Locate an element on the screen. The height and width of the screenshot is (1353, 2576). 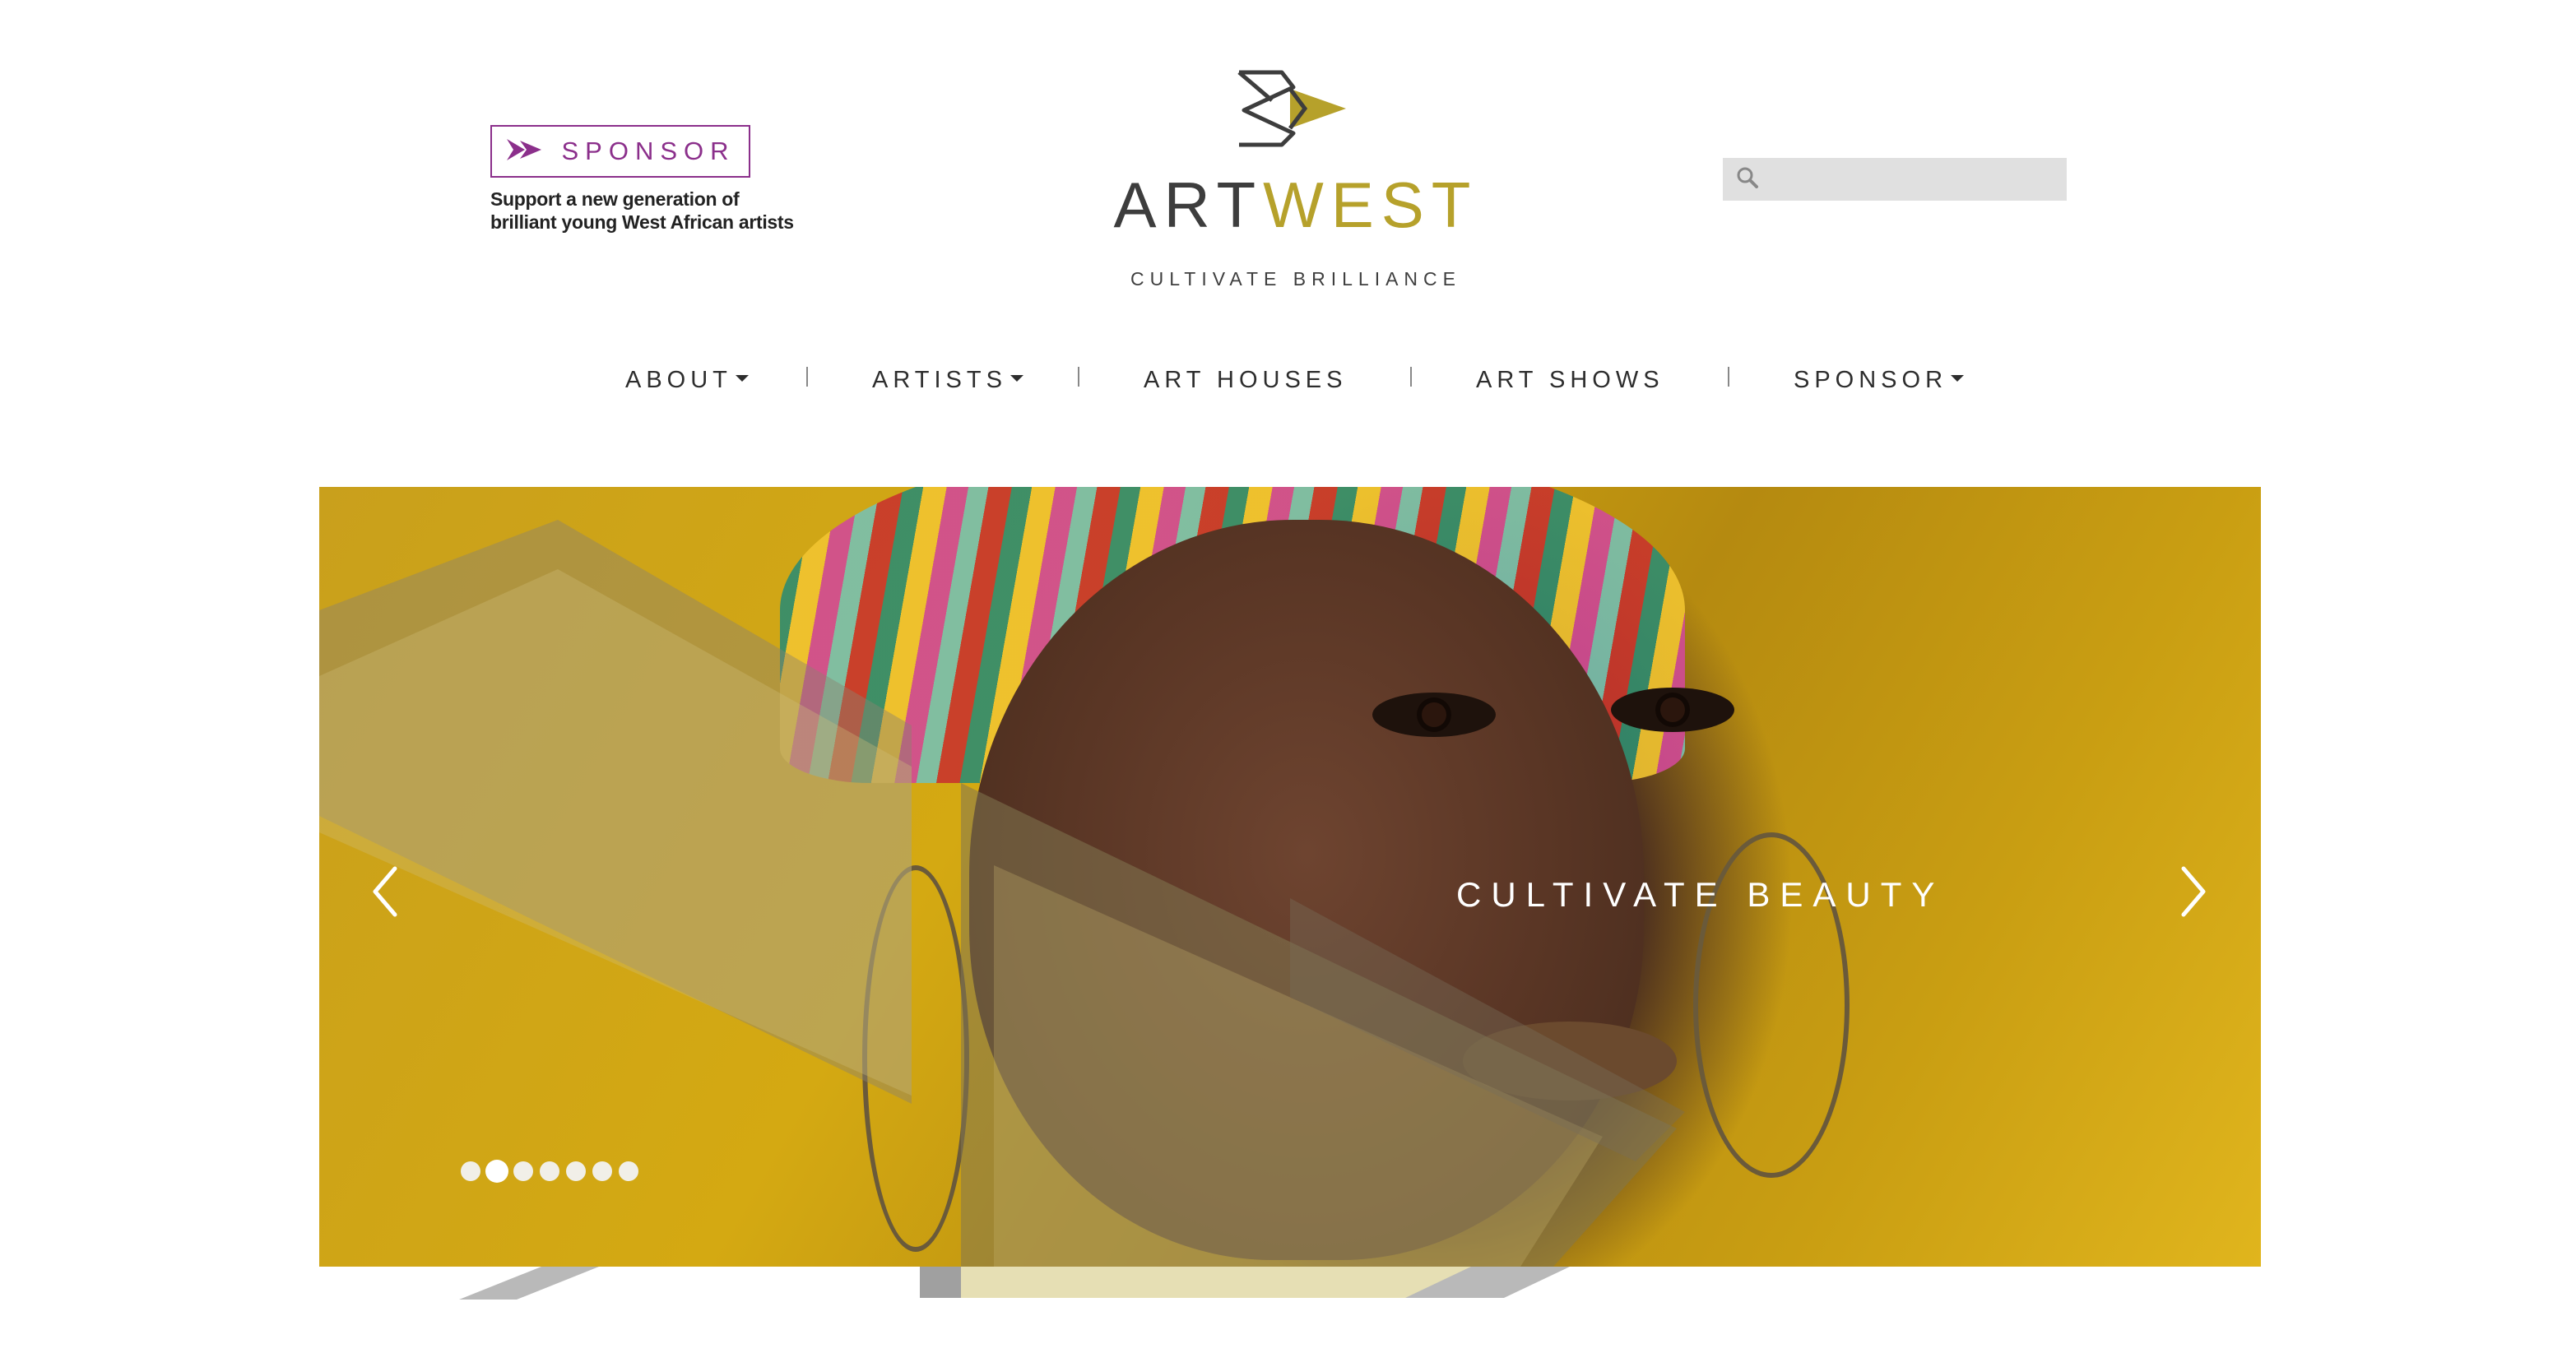
nav-item-artists: ARTISTS is located at coordinates (947, 380).